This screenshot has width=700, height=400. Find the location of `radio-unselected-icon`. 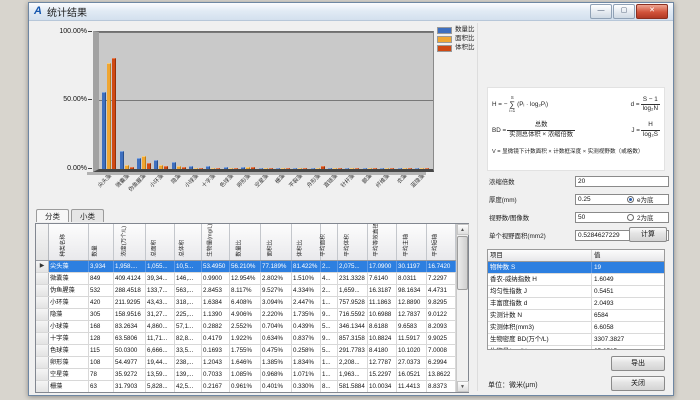

radio-unselected-icon is located at coordinates (630, 217).